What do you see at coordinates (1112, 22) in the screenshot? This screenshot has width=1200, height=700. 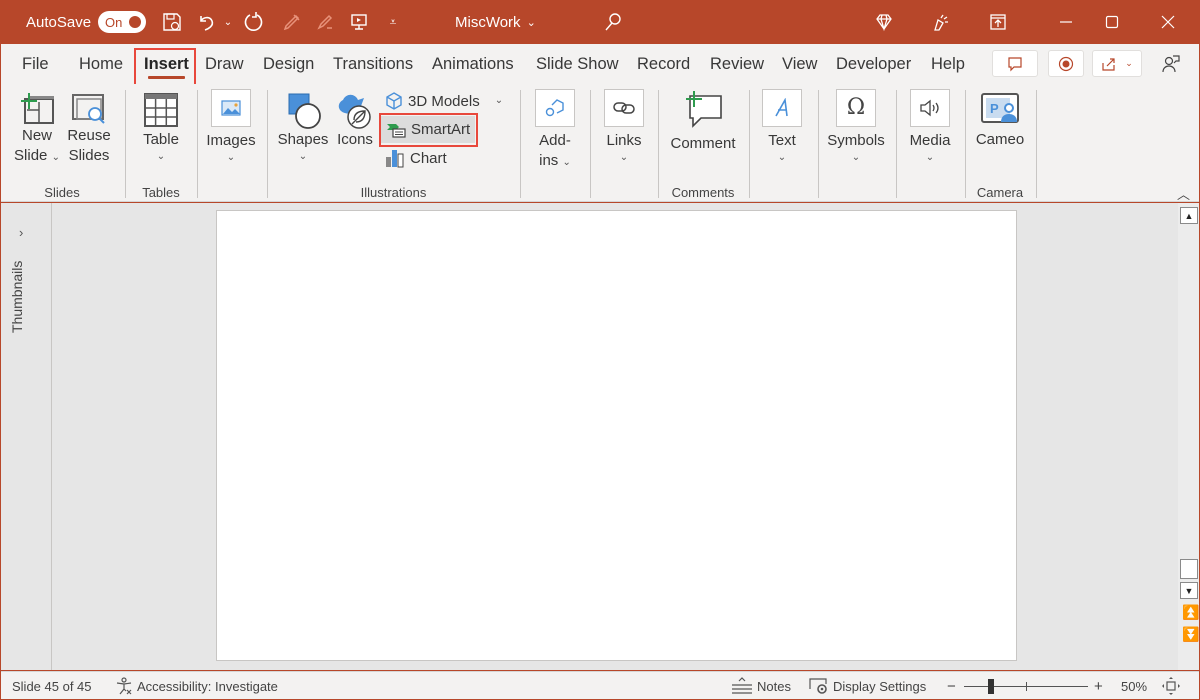 I see `maximize-icon` at bounding box center [1112, 22].